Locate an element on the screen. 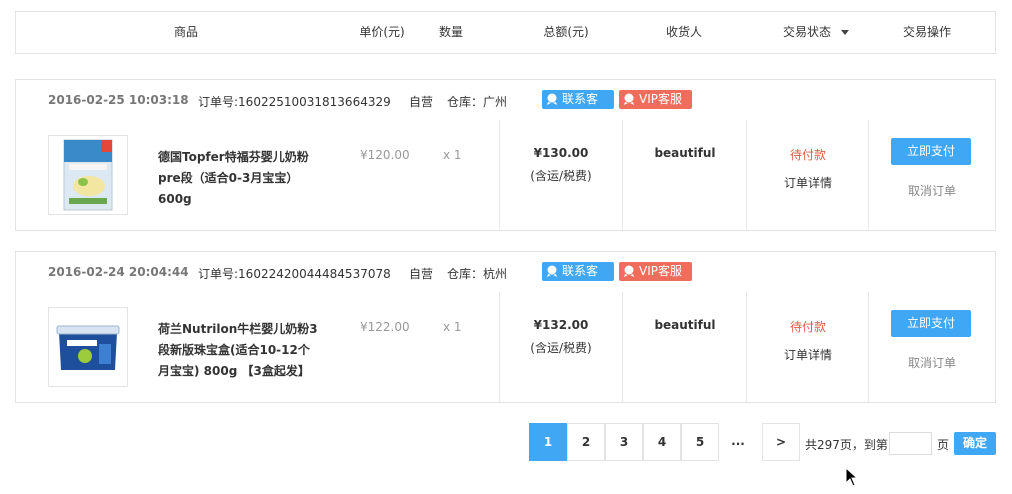  page-button-3: 3 is located at coordinates (624, 442).